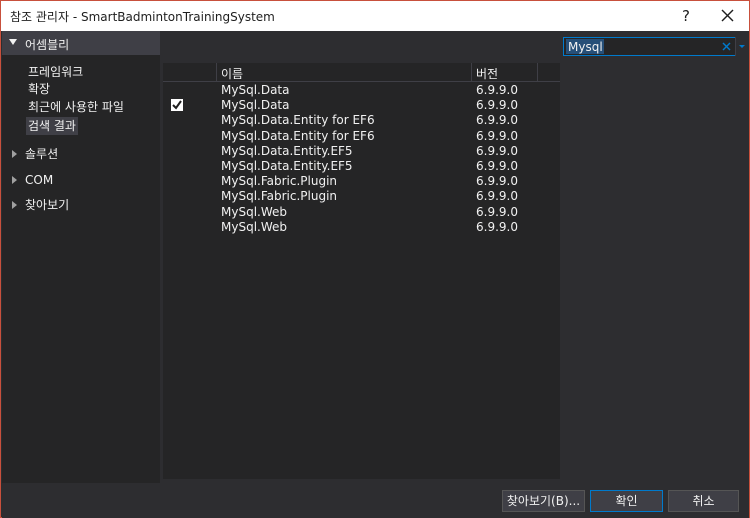 This screenshot has width=750, height=518. What do you see at coordinates (626, 501) in the screenshot?
I see `ok-button: 확인` at bounding box center [626, 501].